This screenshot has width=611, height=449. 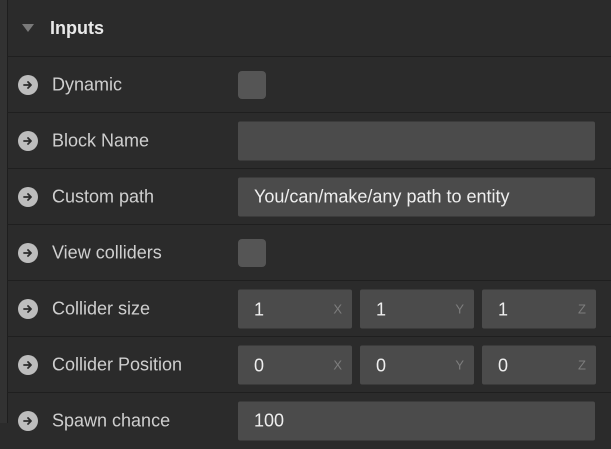 What do you see at coordinates (416, 421) in the screenshot?
I see `spawn-chance-field: 100` at bounding box center [416, 421].